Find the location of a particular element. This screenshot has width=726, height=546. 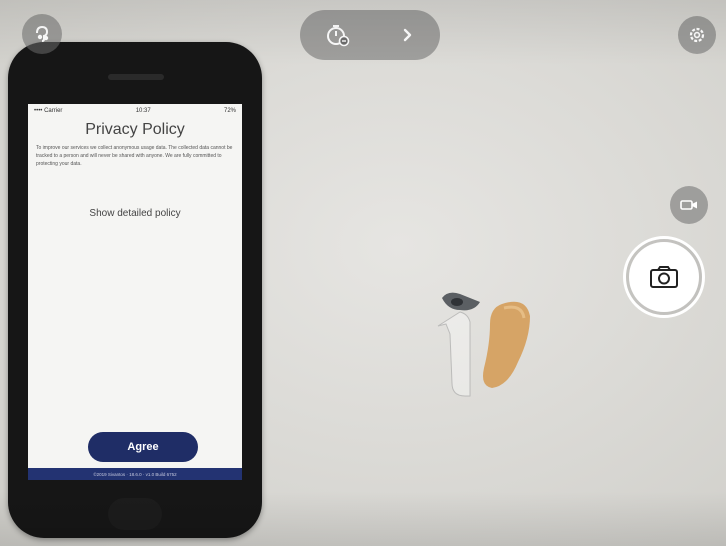

status-bar: •••• Carrier 10:37 72% is located at coordinates (135, 111).